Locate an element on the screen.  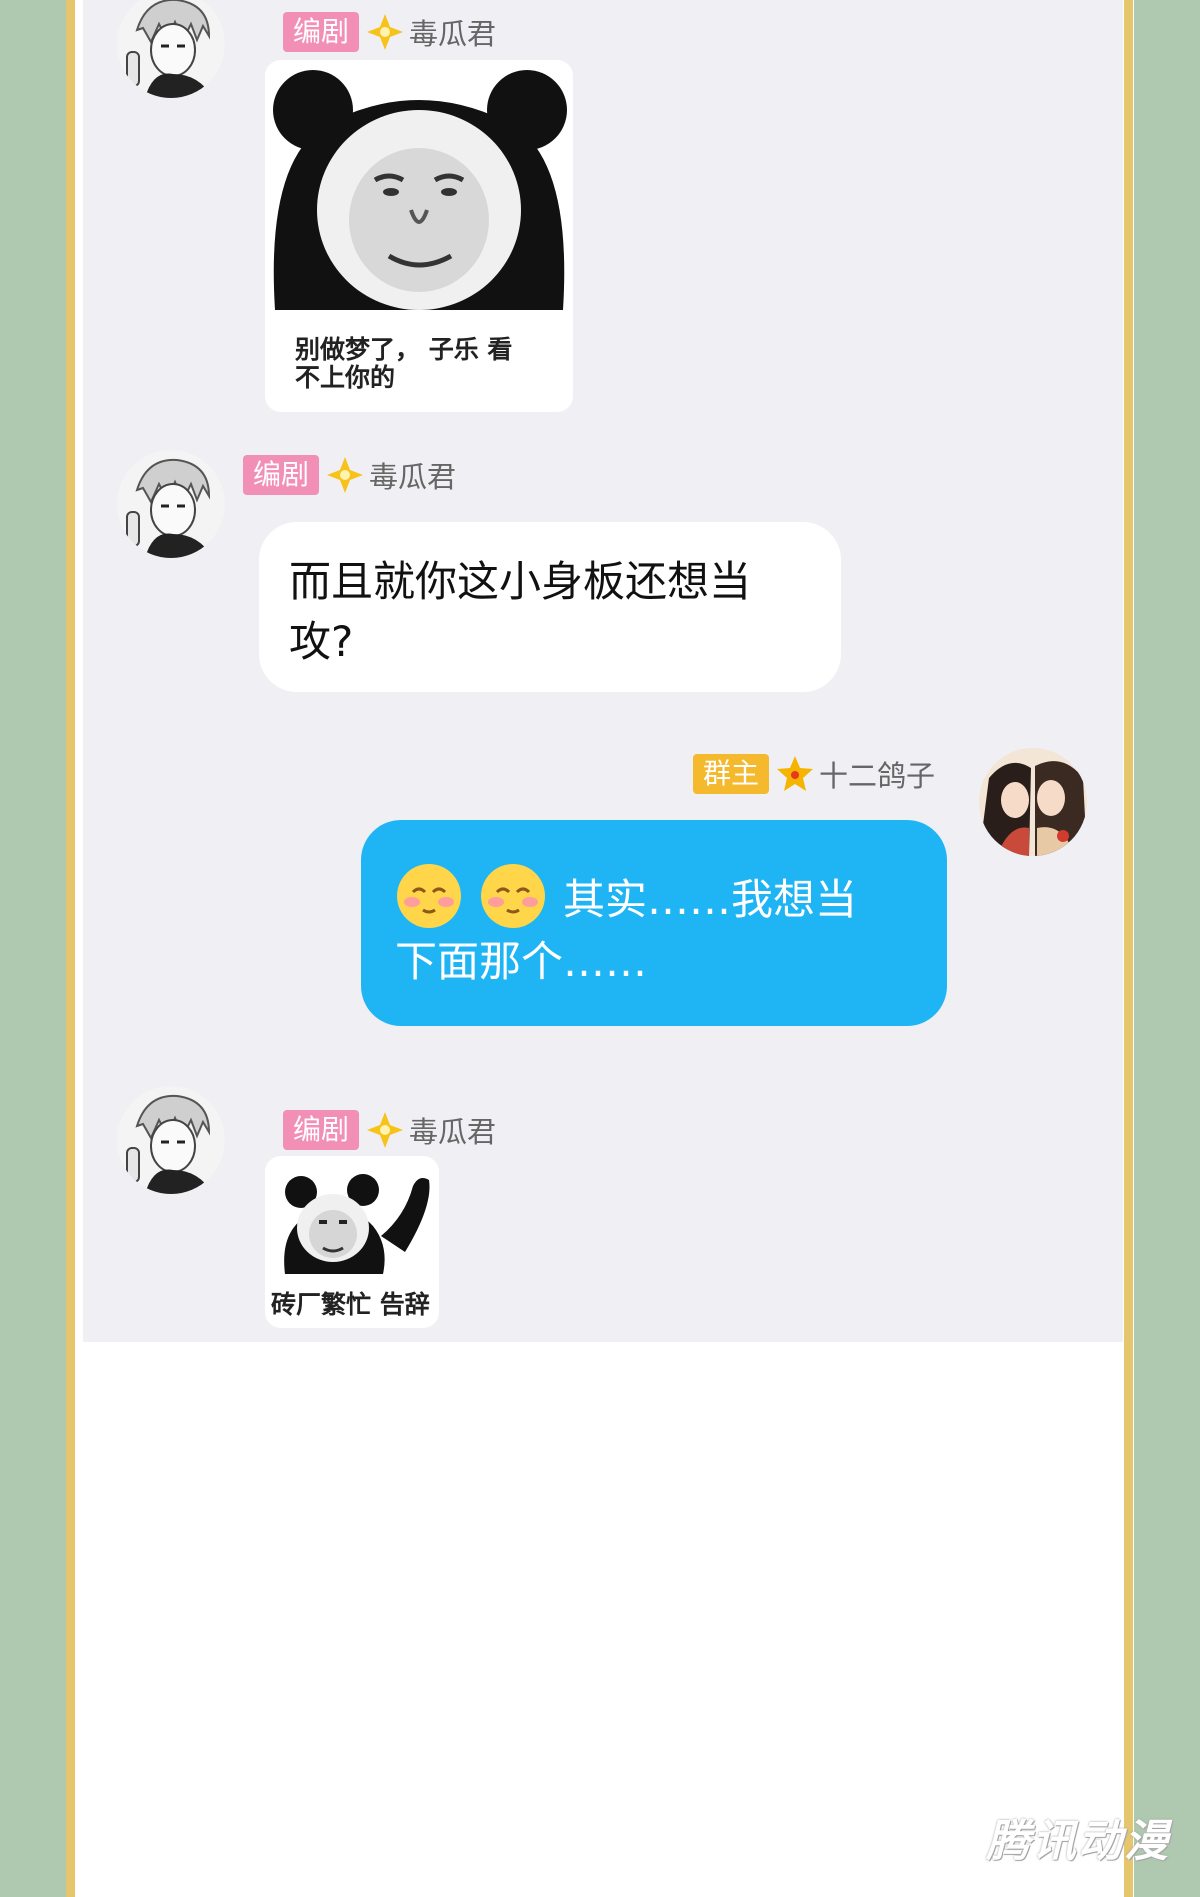
couple-illustration-avatar-icon is located at coordinates (1033, 802).